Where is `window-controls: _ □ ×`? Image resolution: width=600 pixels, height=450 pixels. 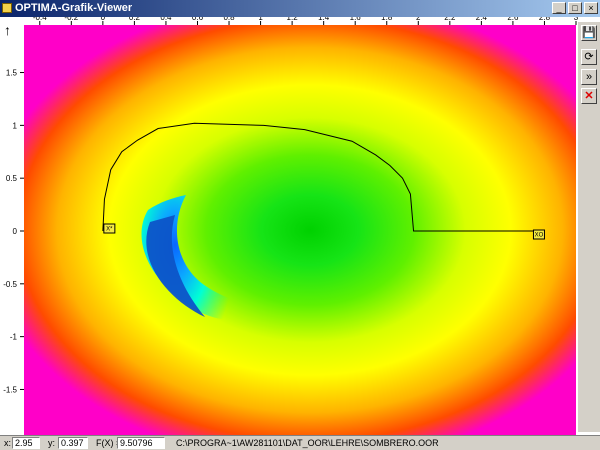 window-controls: _ □ × is located at coordinates (575, 8).